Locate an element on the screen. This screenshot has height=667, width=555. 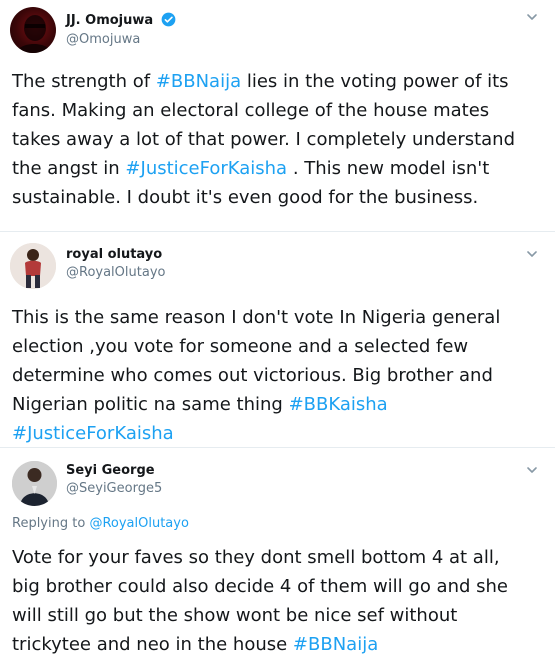
tweet-header: Seyi George @SeyiGeorge5 is located at coordinates (114, 480).